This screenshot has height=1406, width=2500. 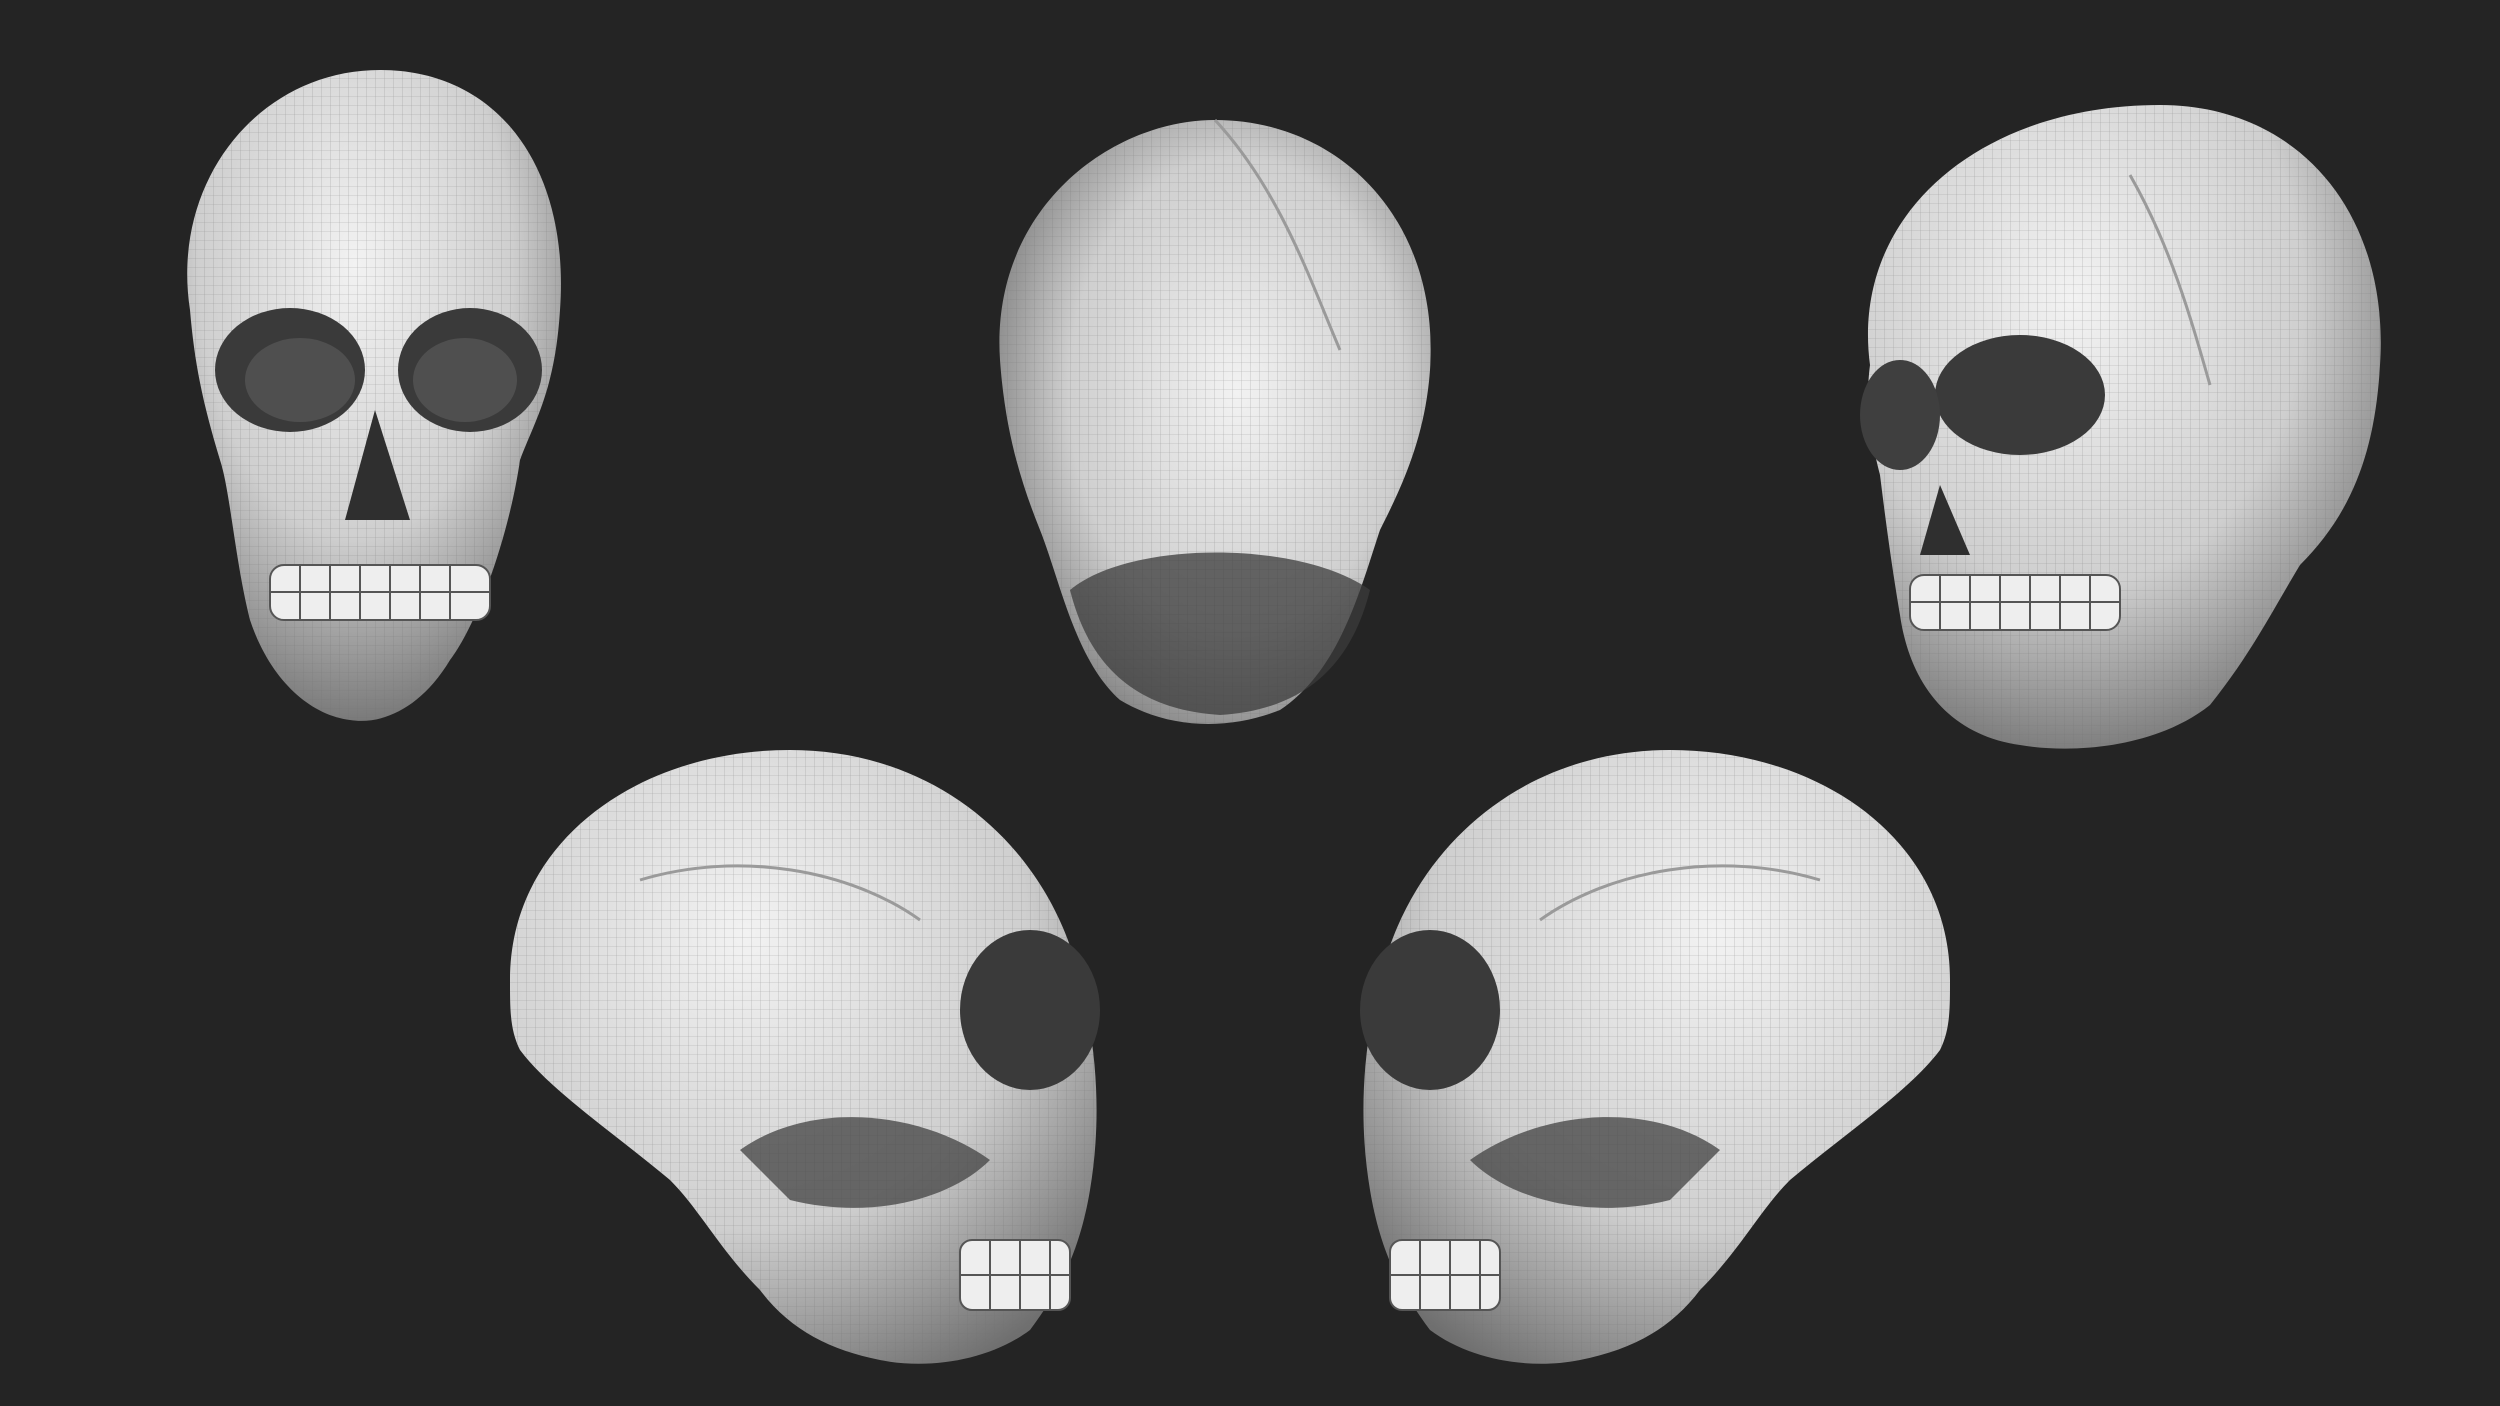 I want to click on skull-back-view, so click(x=1215, y=421).